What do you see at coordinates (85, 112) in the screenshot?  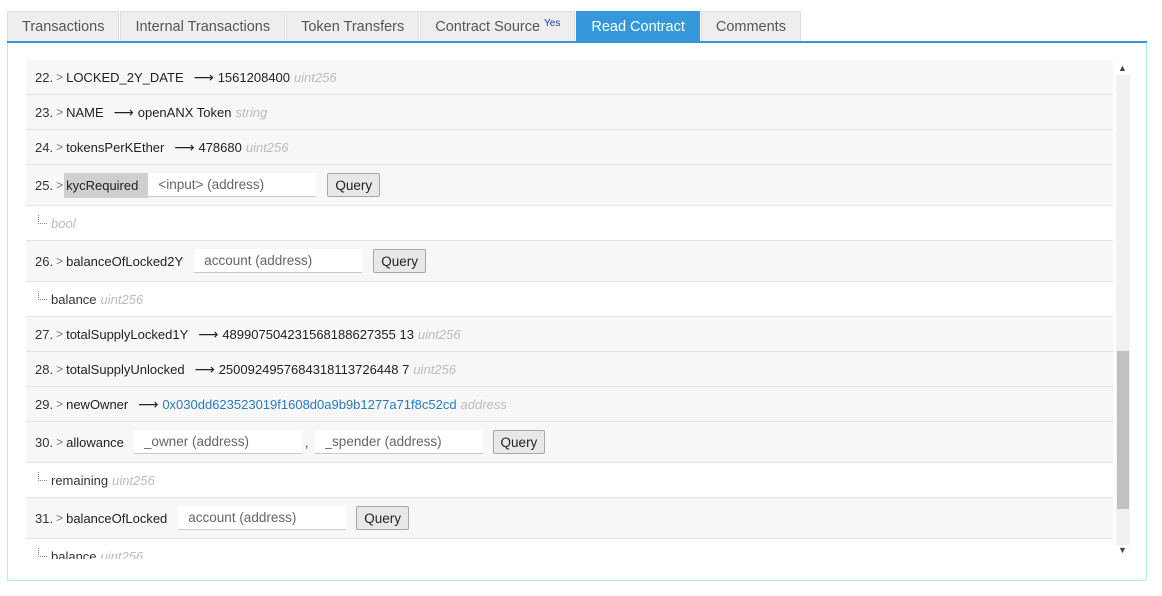 I see `function-name: NAME` at bounding box center [85, 112].